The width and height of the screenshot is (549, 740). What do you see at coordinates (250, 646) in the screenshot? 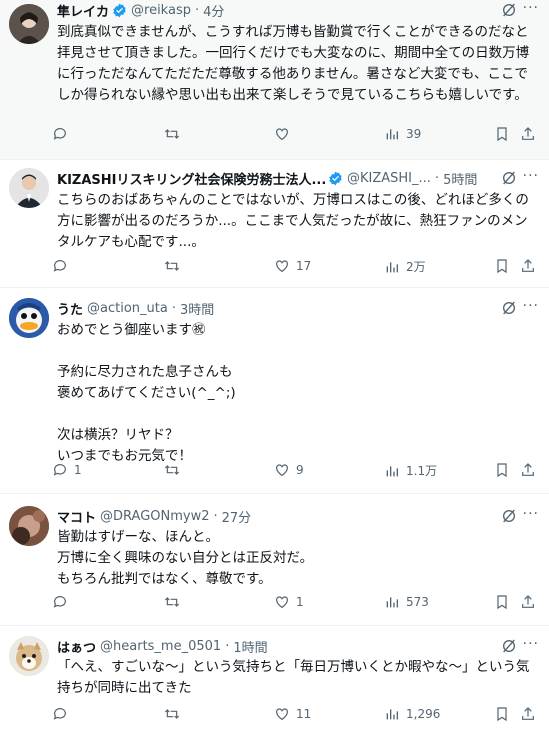
I see `timestamp: 1時間` at bounding box center [250, 646].